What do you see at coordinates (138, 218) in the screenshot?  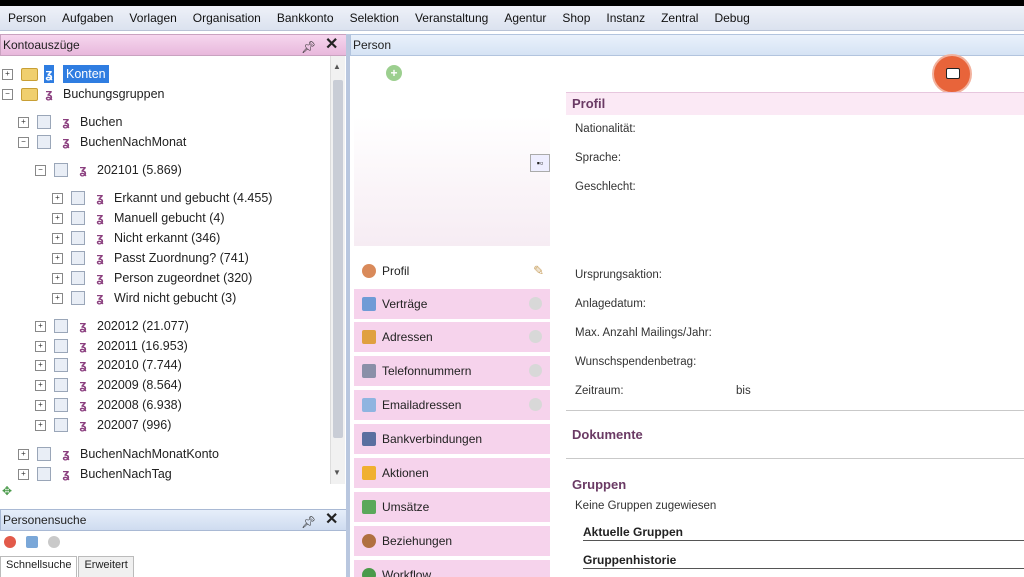 I see `tree-item: + ʓ Manuell gebucht (4)` at bounding box center [138, 218].